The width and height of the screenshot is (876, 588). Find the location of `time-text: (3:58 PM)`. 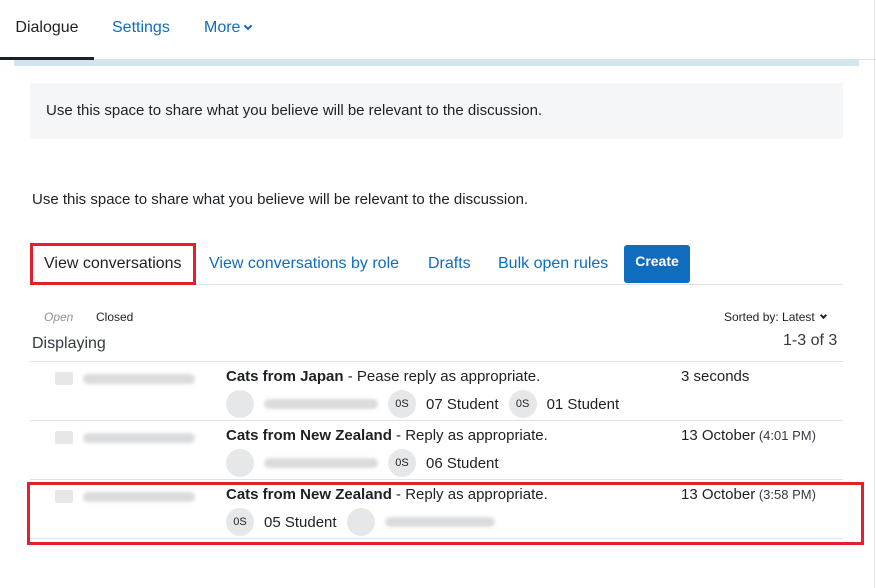

time-text: (3:58 PM) is located at coordinates (785, 494).